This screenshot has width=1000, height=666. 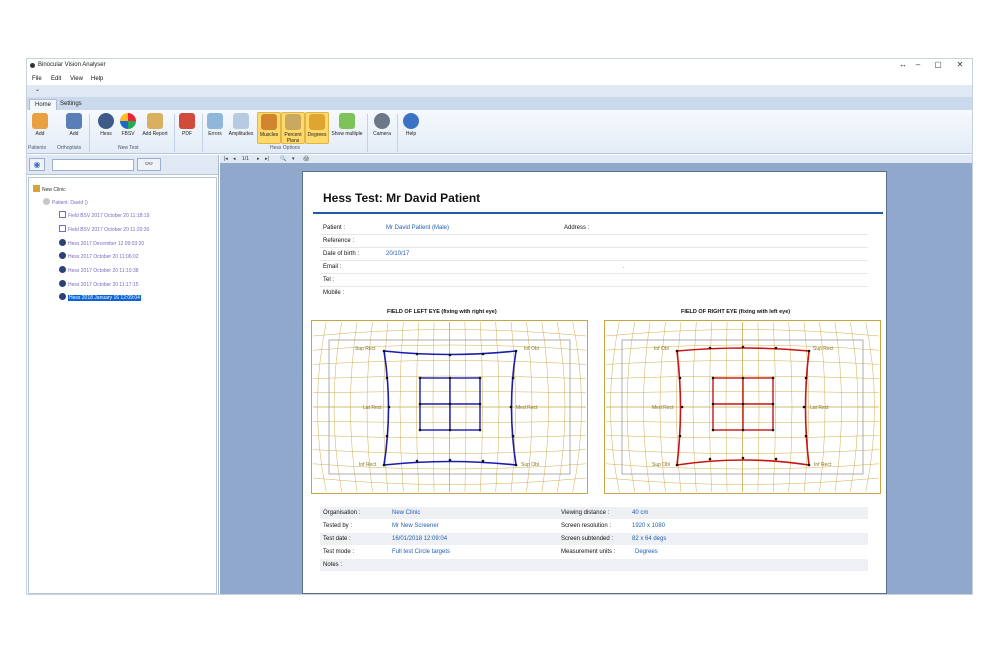 What do you see at coordinates (99, 256) in the screenshot?
I see `tree-node-test: Hess 2017 October 20 11:06:02` at bounding box center [99, 256].